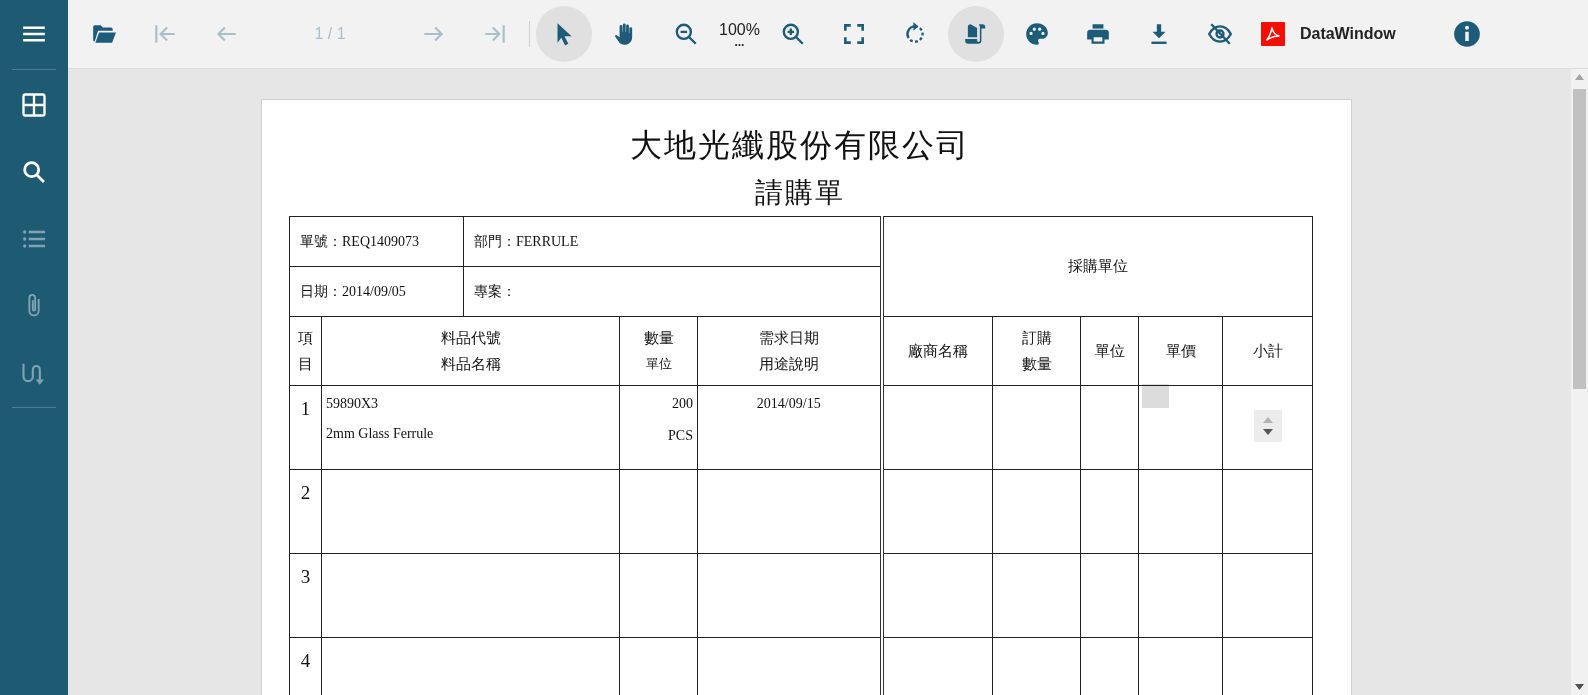 This screenshot has width=1588, height=695. Describe the element at coordinates (34, 104) in the screenshot. I see `grid-icon` at that location.